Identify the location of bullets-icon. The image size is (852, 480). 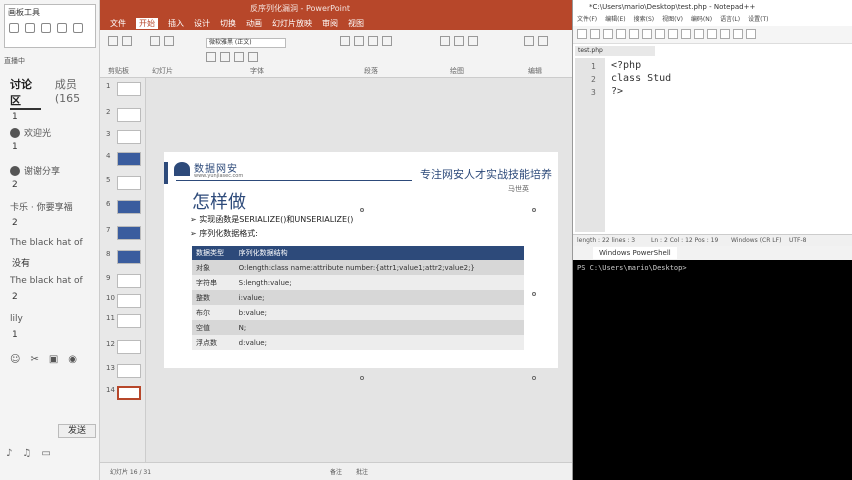
(345, 41).